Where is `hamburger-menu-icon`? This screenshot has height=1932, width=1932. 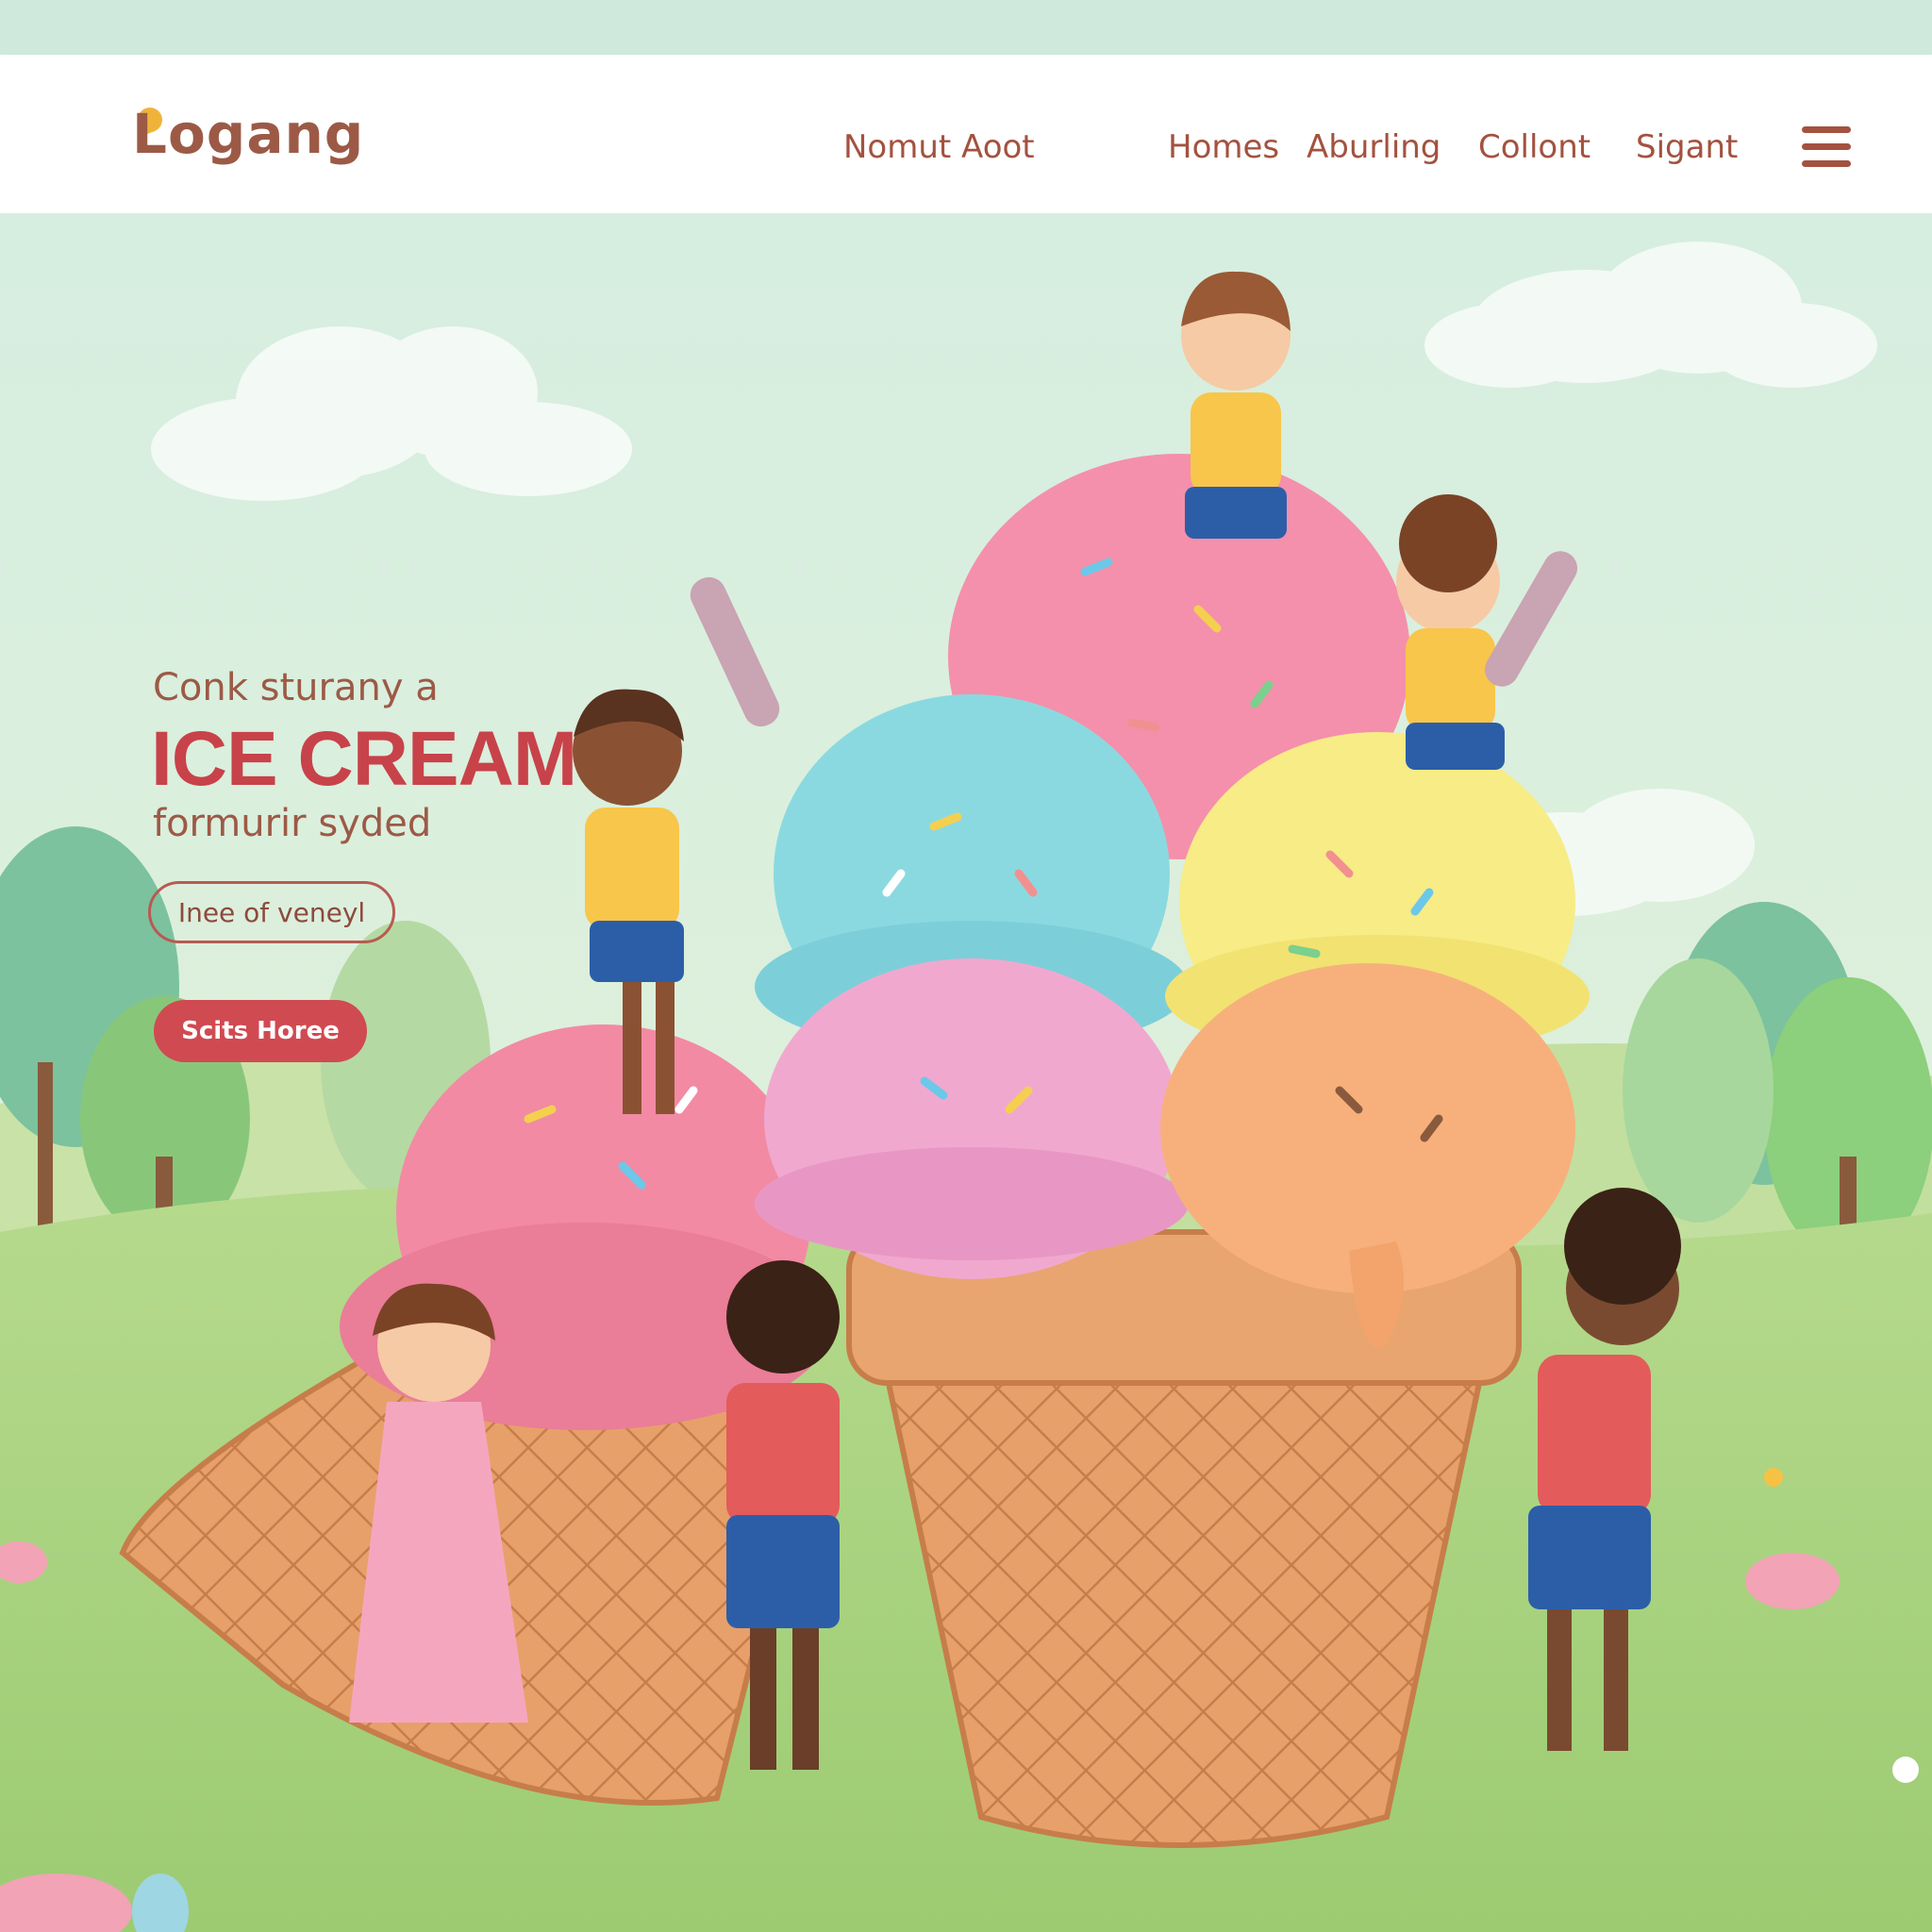
hamburger-menu-icon is located at coordinates (1826, 148).